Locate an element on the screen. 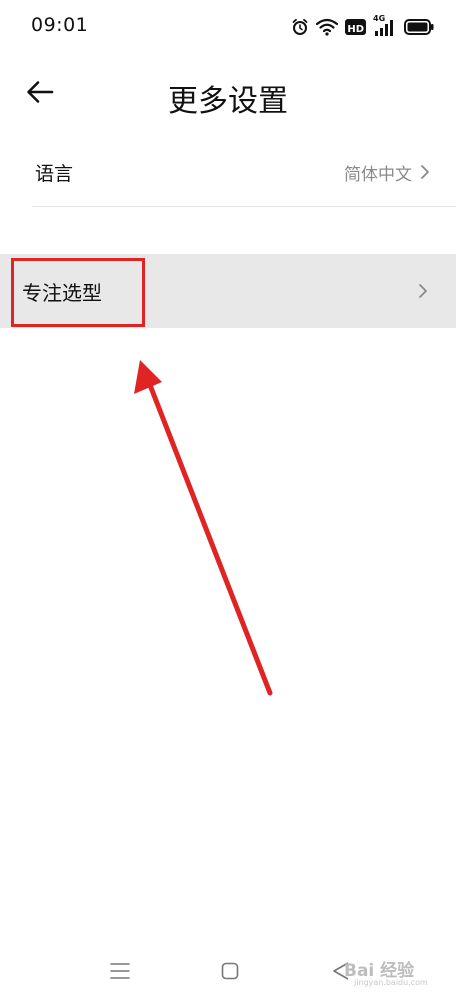 The width and height of the screenshot is (456, 997). navigation-bar is located at coordinates (228, 968).